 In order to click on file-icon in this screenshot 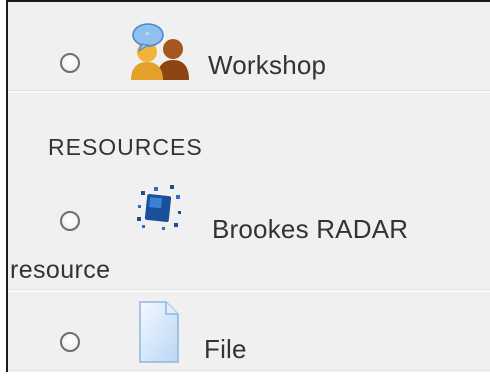, I will do `click(159, 334)`.